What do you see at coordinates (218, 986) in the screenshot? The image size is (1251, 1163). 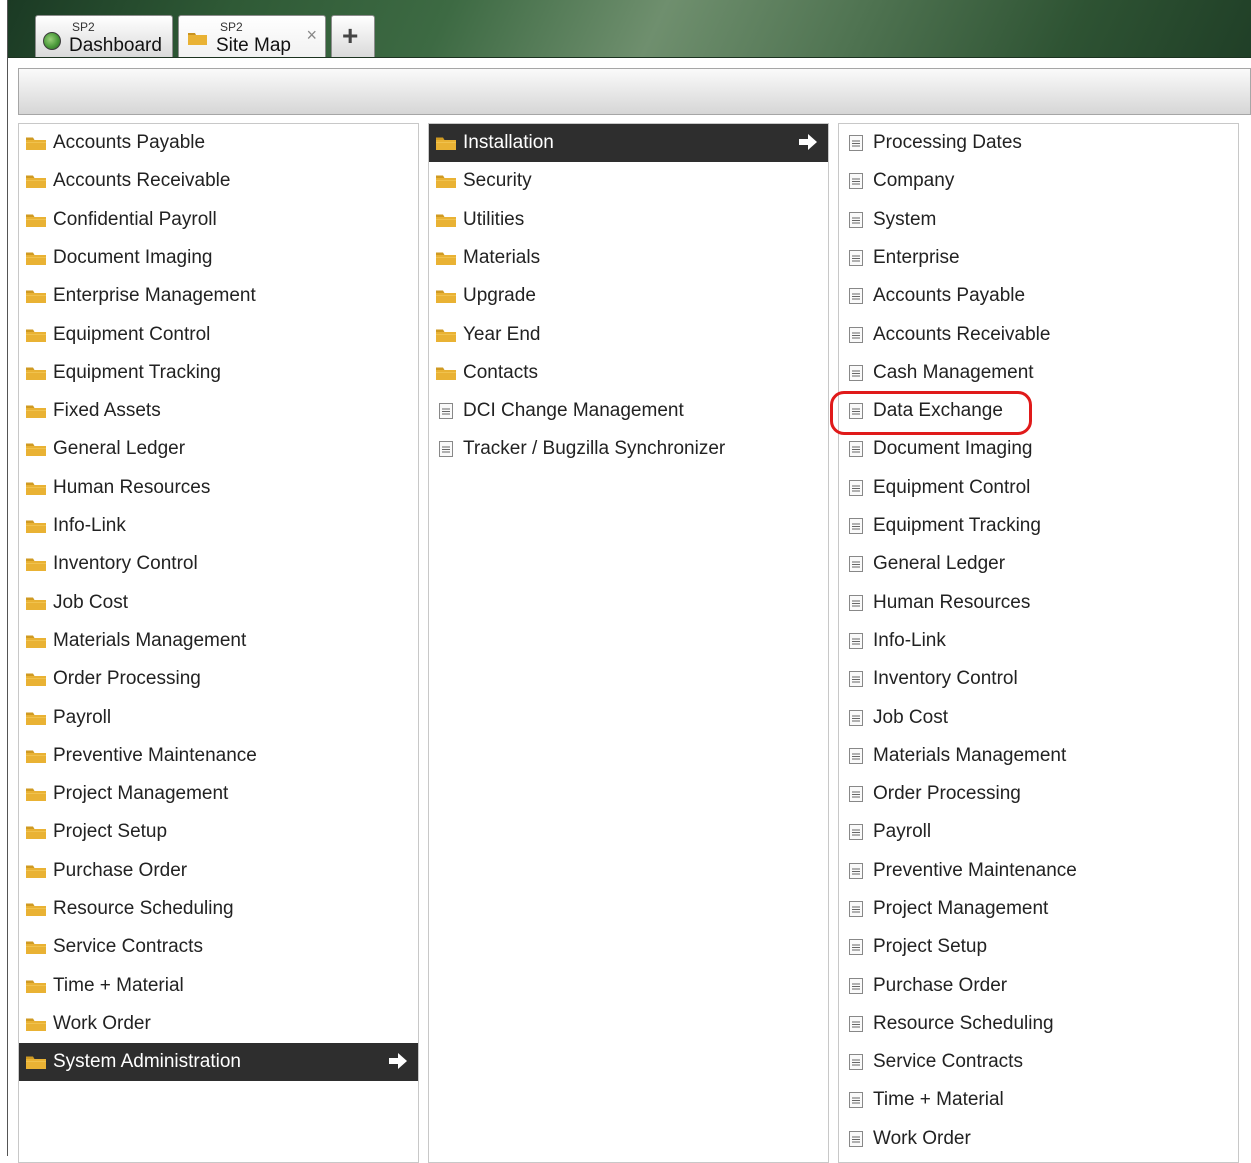 I see `folder-item-time-material: Time + Material` at bounding box center [218, 986].